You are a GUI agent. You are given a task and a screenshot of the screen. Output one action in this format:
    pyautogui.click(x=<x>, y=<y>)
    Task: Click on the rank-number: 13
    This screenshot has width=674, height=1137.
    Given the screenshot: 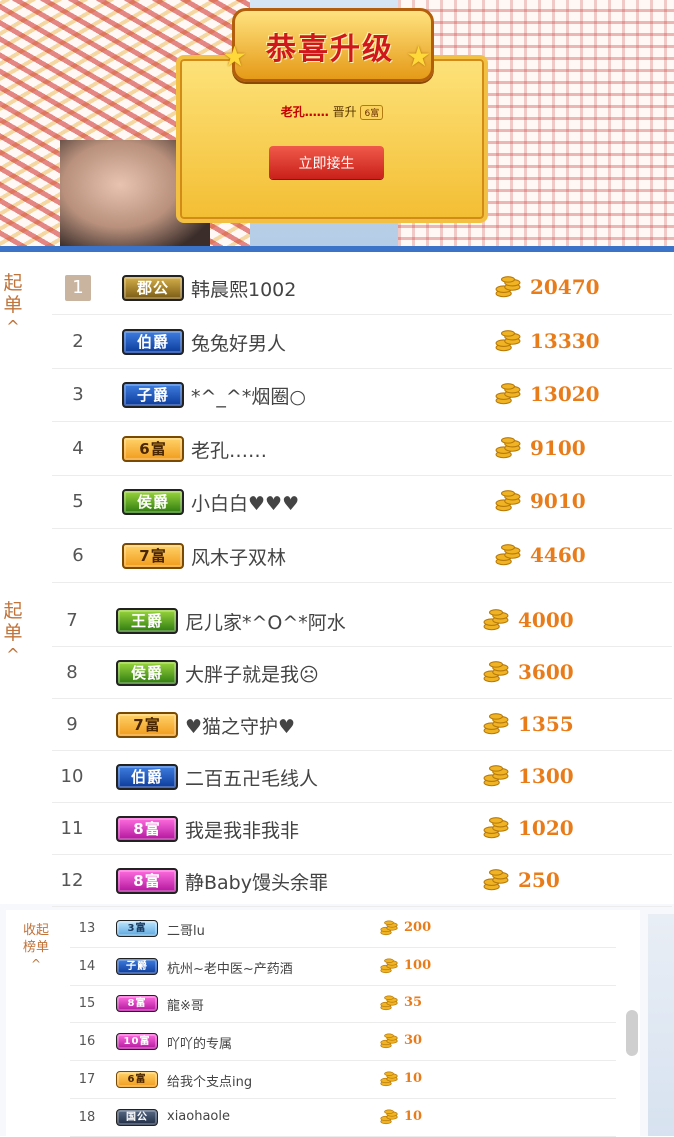 What is the action you would take?
    pyautogui.click(x=87, y=928)
    